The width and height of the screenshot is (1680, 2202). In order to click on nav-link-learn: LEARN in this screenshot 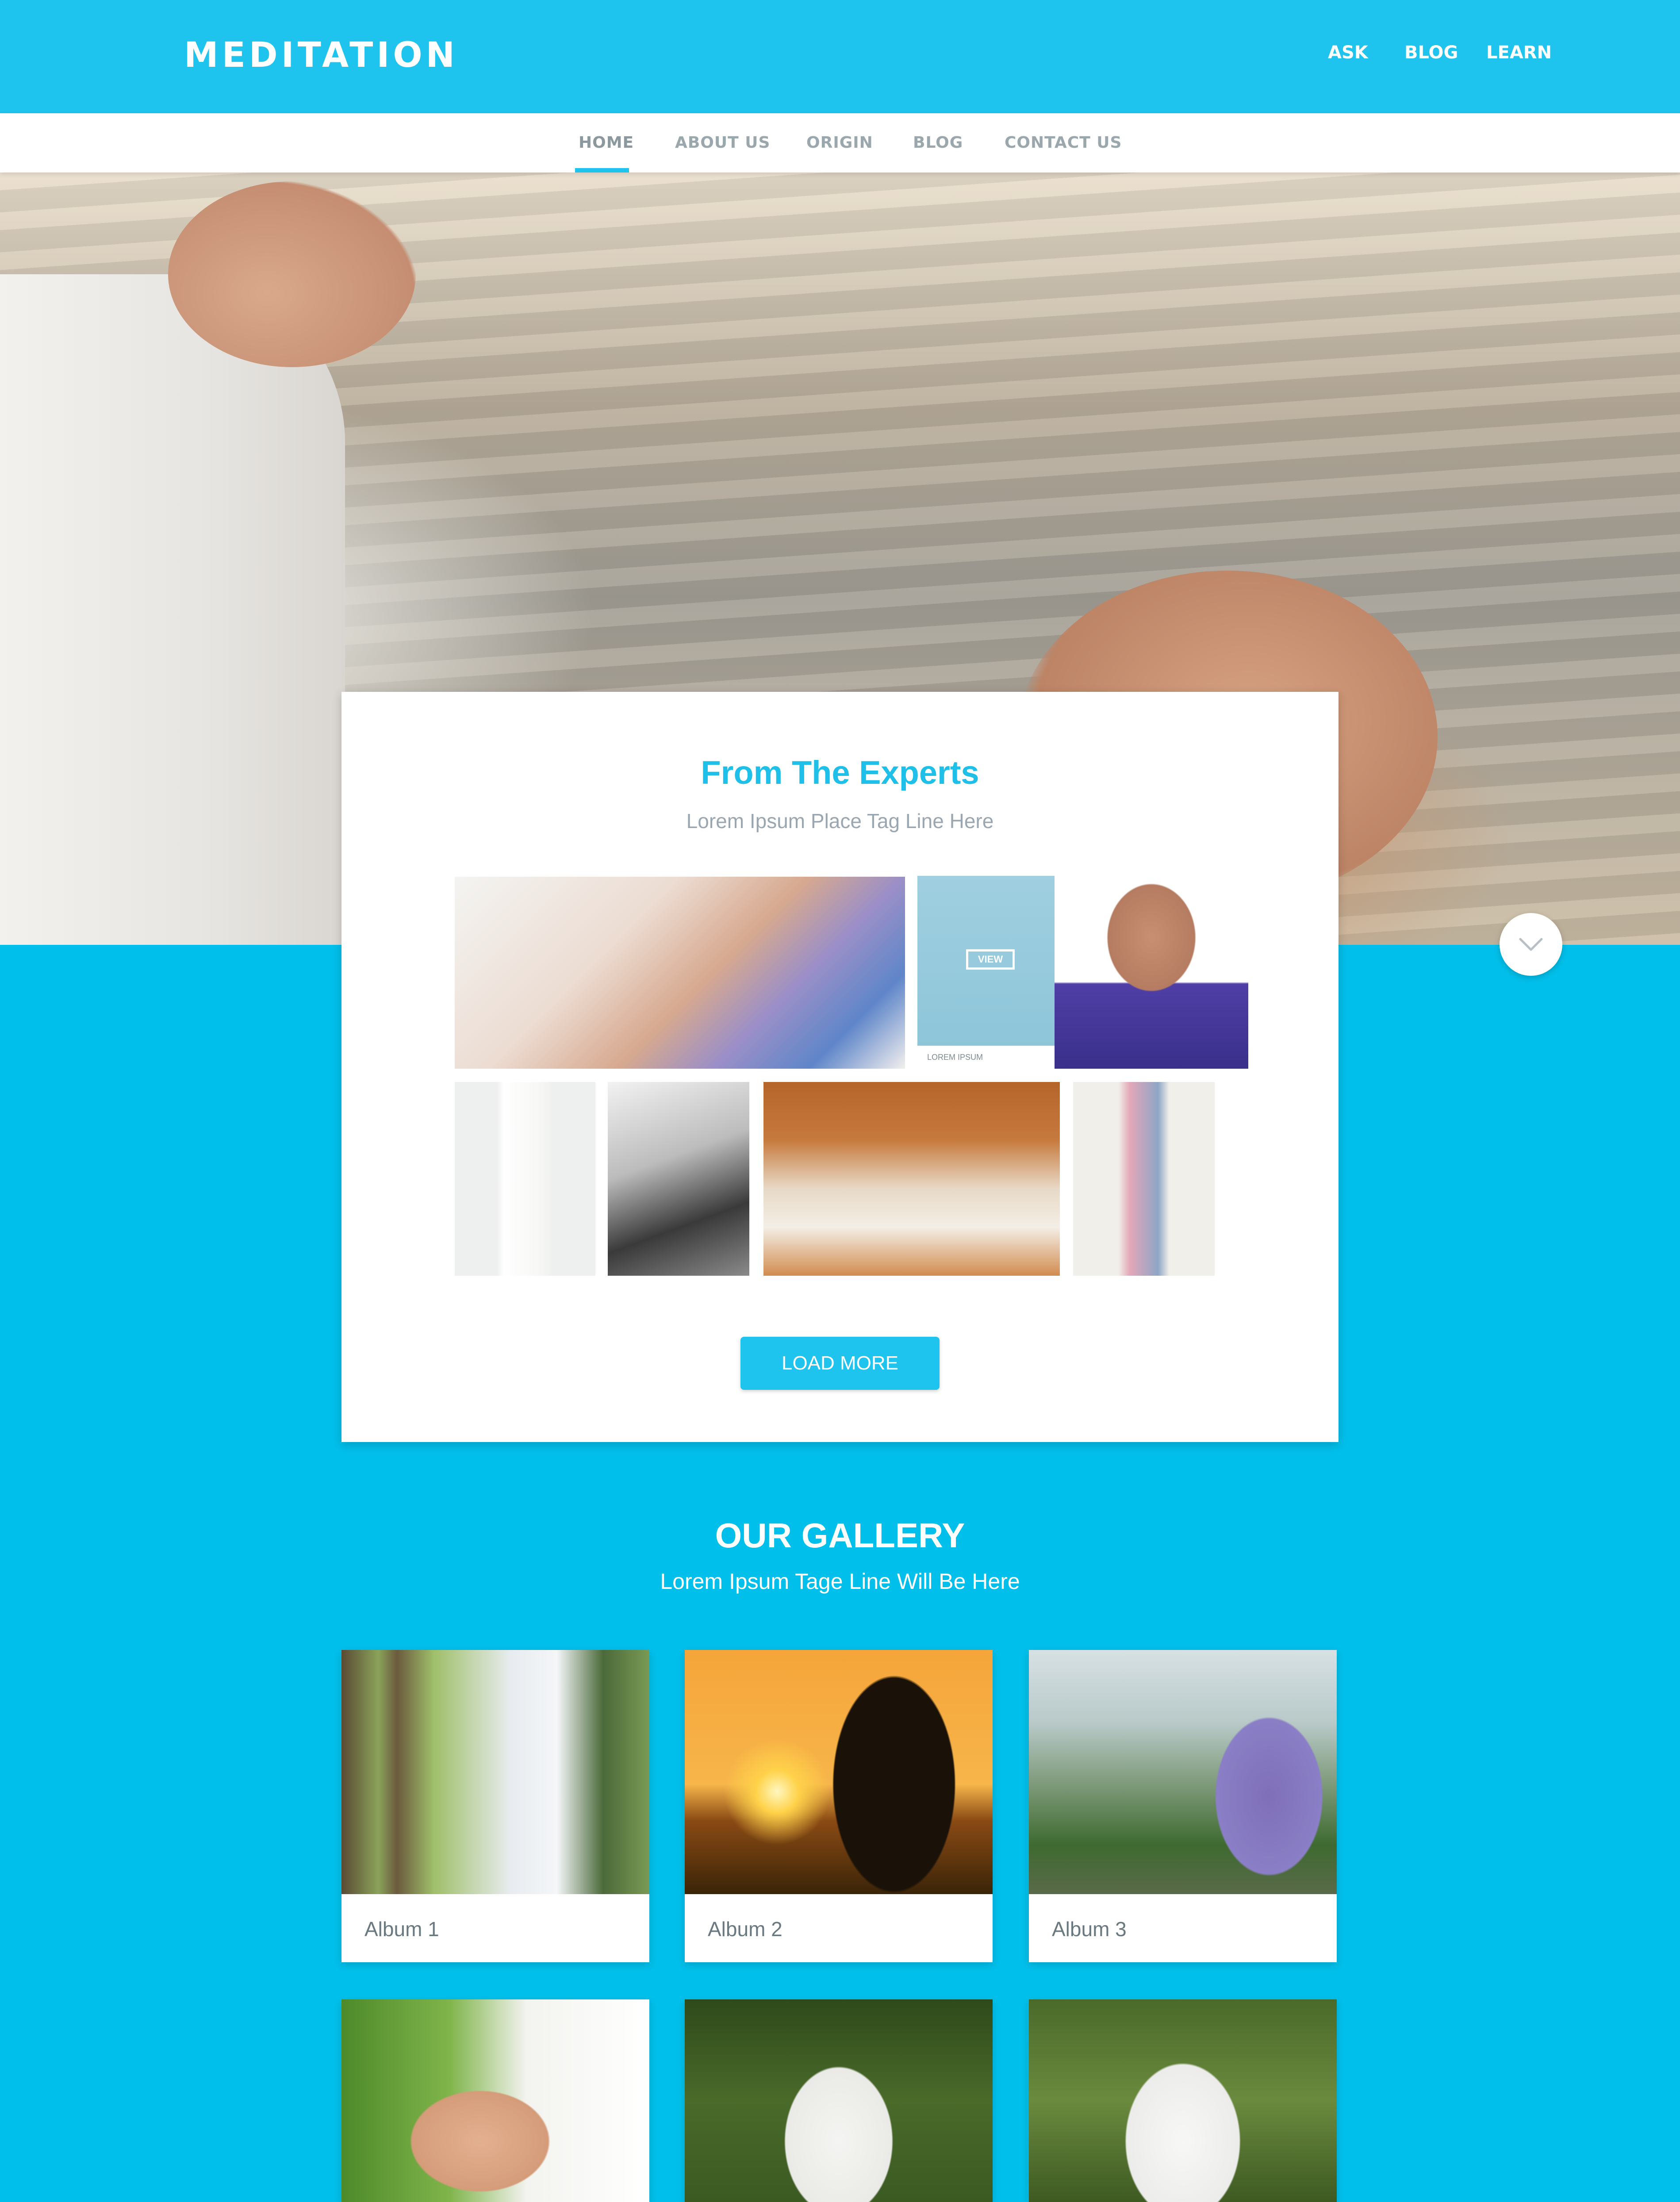, I will do `click(1519, 52)`.